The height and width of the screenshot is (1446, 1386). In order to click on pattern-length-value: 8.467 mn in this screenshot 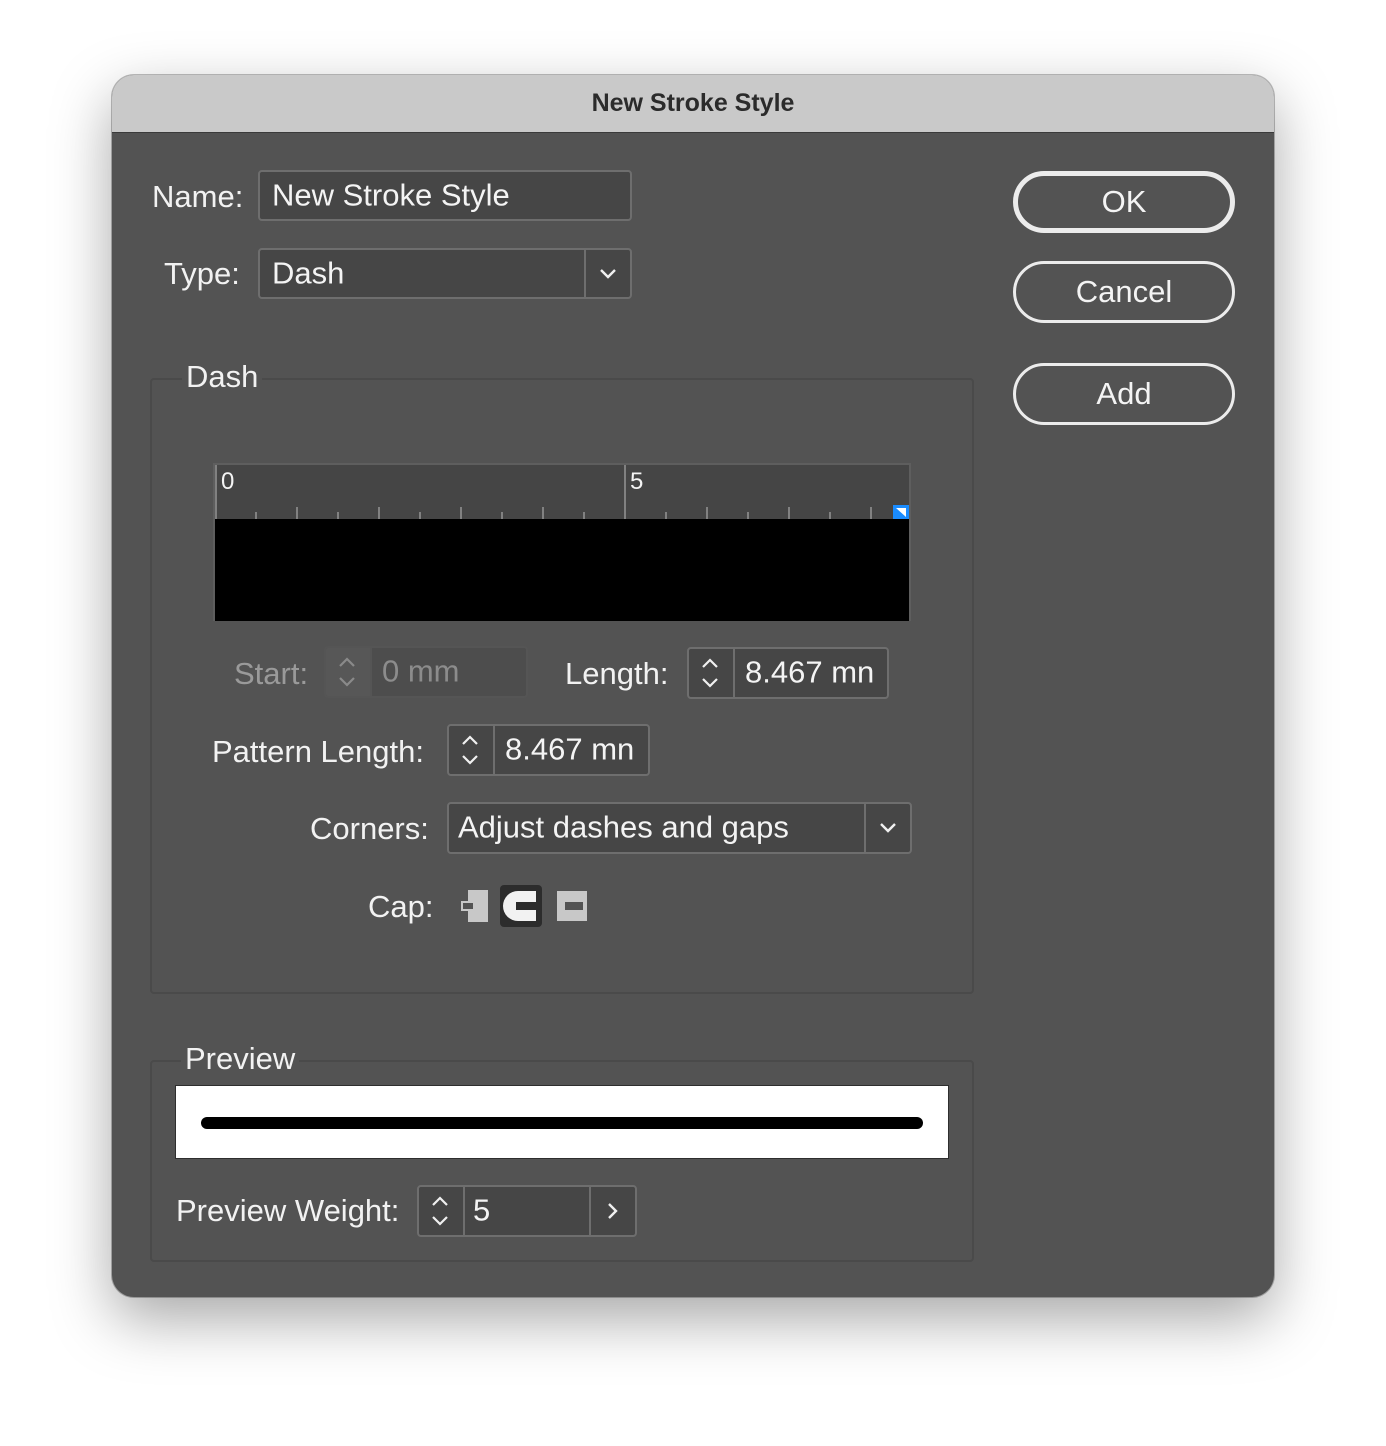, I will do `click(570, 749)`.